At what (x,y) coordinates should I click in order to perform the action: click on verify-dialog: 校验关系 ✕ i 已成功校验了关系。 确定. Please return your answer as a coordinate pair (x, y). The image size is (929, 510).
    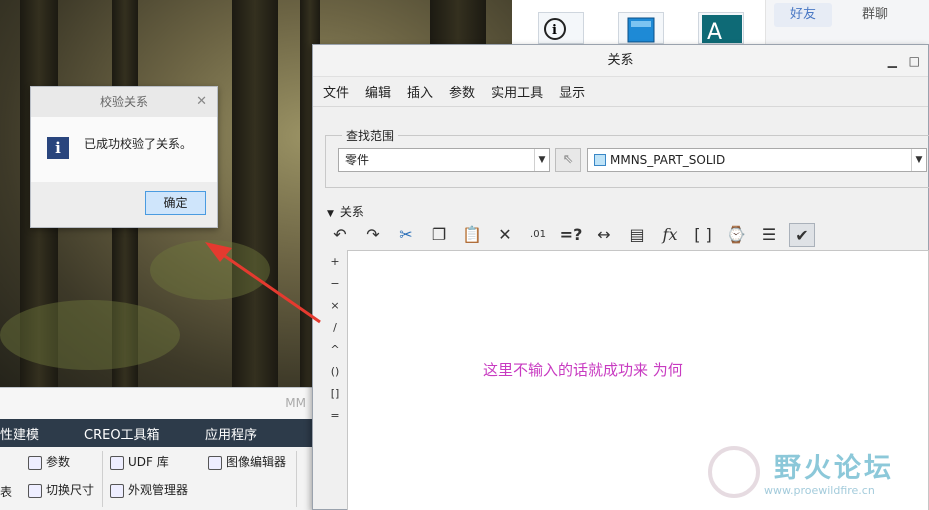
    Looking at the image, I should click on (124, 157).